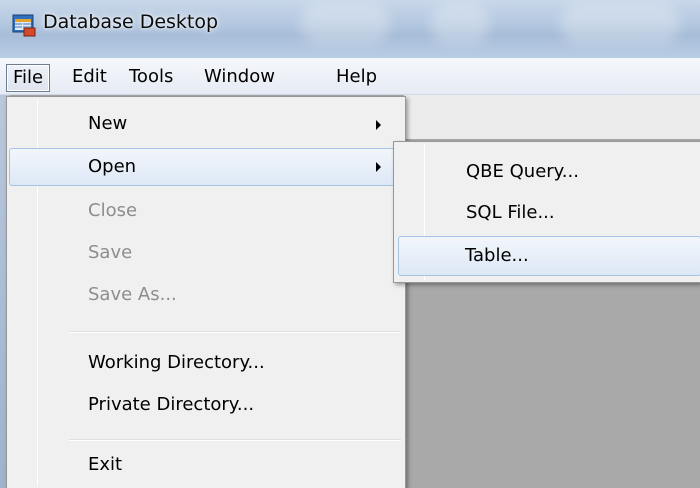  Describe the element at coordinates (206, 466) in the screenshot. I see `menu-item-exit: Exit` at that location.